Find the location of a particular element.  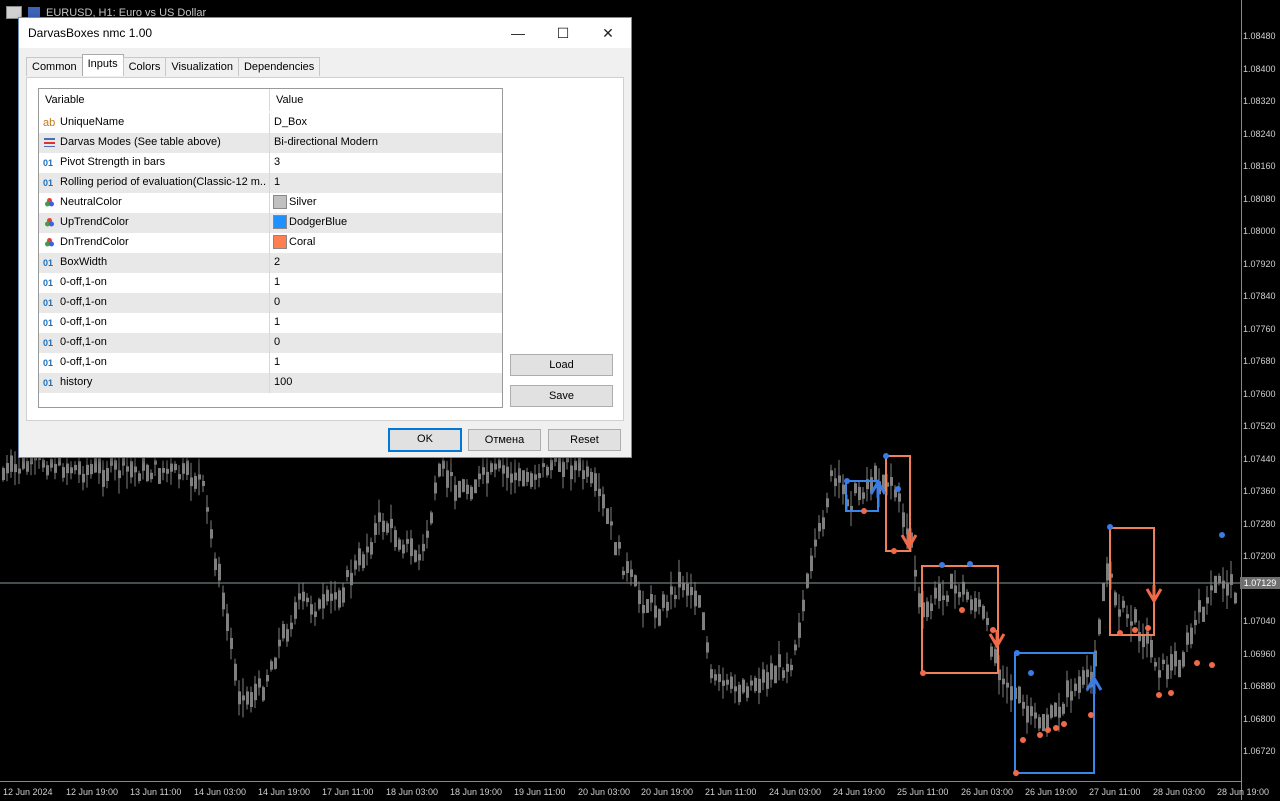

param-value: Silver is located at coordinates (303, 202).